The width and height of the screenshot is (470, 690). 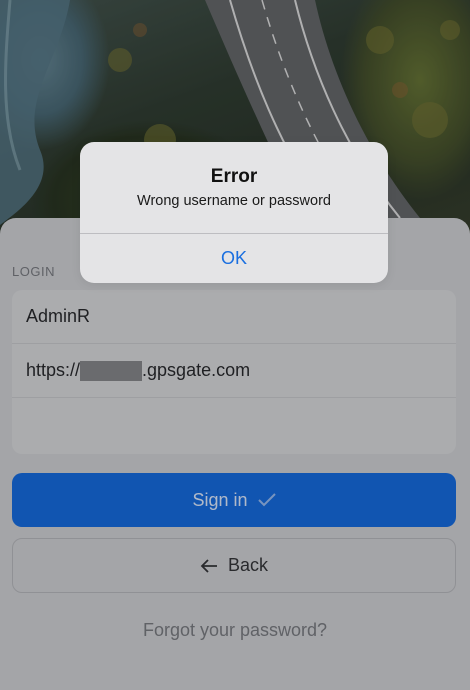 I want to click on alert-ok-button: OK, so click(x=234, y=258).